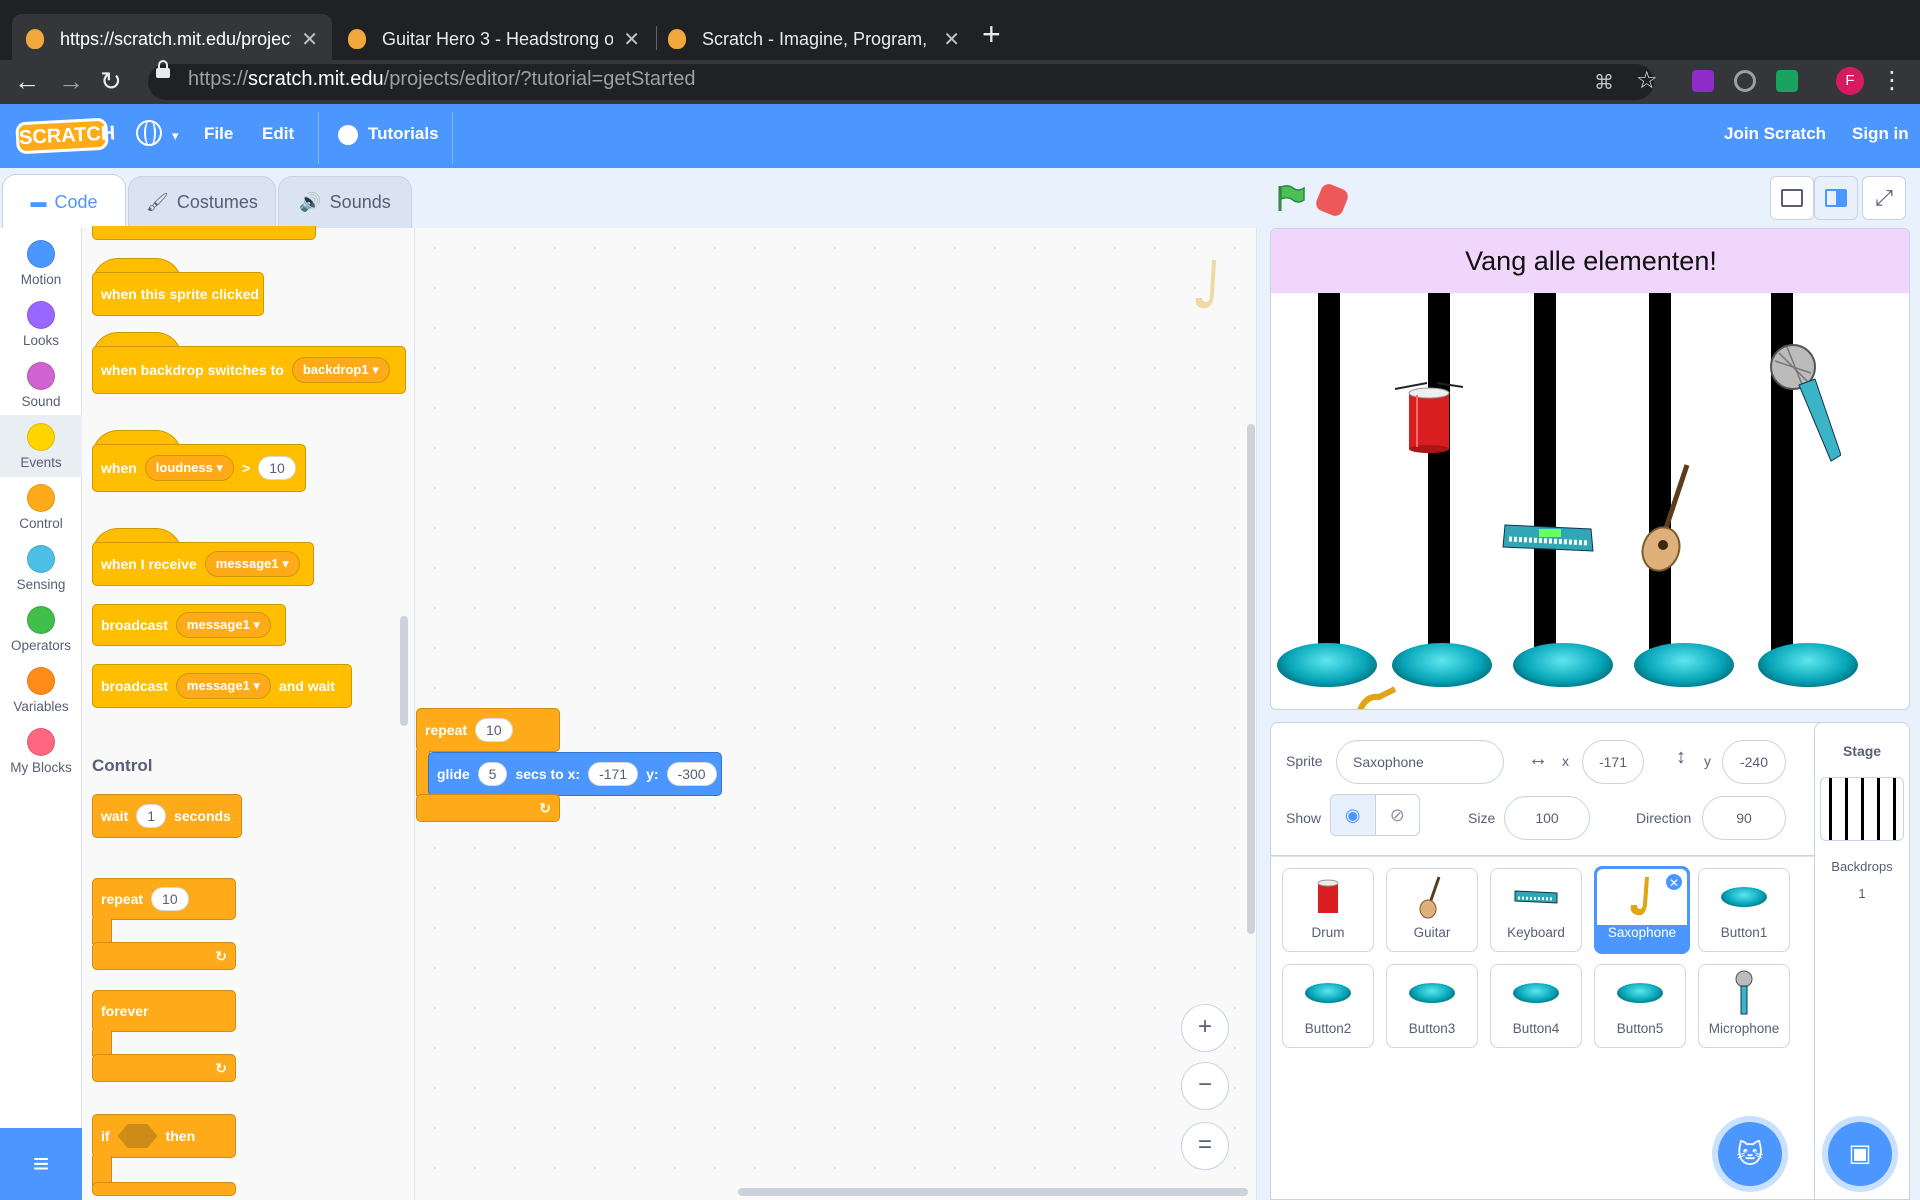 This screenshot has width=1920, height=1200. I want to click on tab-costumes: 🖌 Costumes, so click(202, 202).